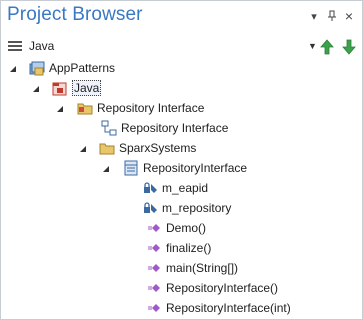  I want to click on package-folder-icon, so click(85, 109).